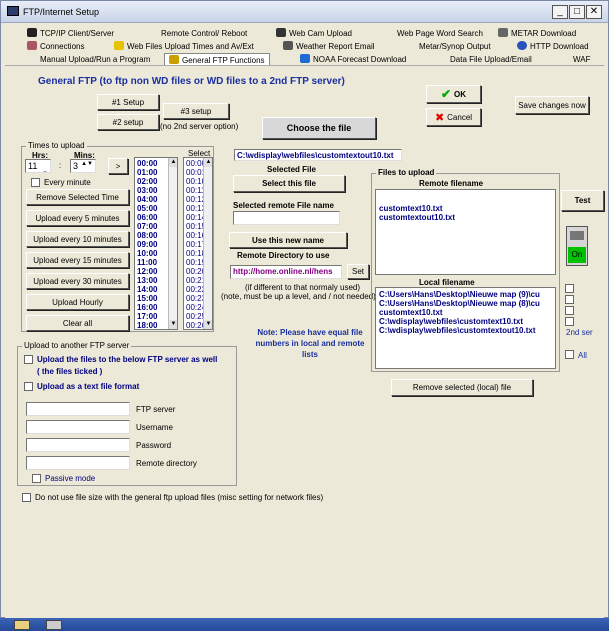  I want to click on remote-file-item: customtextout10.txt, so click(465, 217).